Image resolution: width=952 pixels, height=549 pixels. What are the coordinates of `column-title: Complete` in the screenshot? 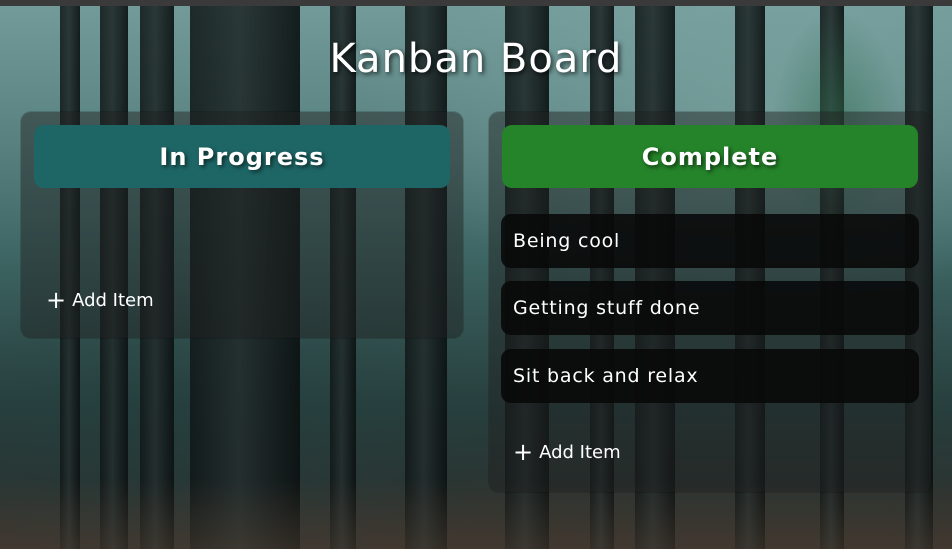 It's located at (710, 156).